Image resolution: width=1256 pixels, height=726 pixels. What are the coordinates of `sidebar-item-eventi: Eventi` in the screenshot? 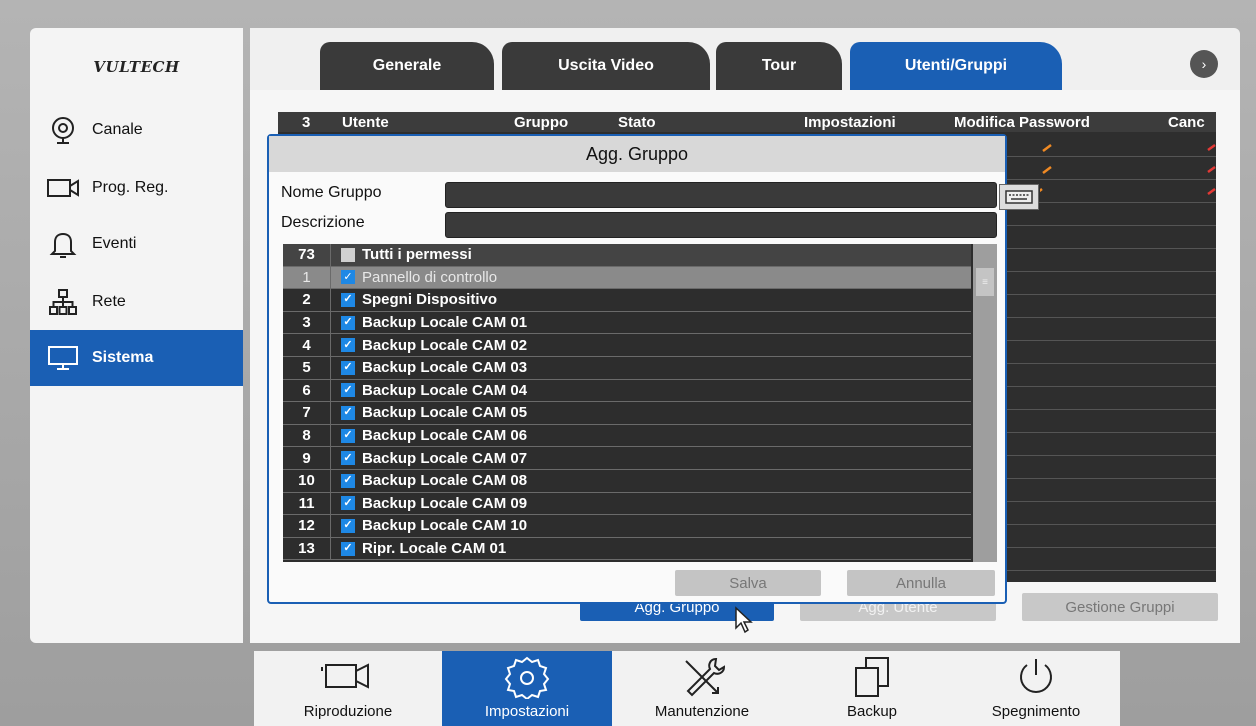 It's located at (136, 244).